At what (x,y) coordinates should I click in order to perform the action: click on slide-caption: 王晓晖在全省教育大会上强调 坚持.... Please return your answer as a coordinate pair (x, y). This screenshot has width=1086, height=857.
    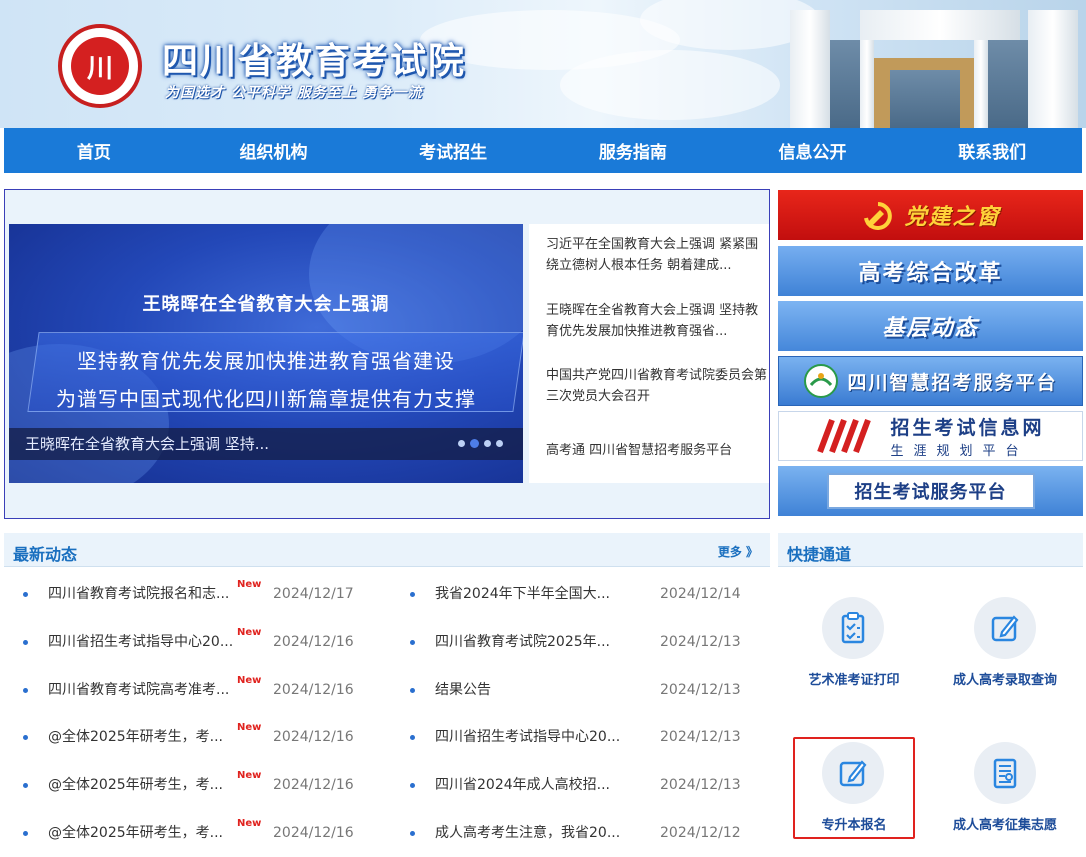
    Looking at the image, I should click on (266, 444).